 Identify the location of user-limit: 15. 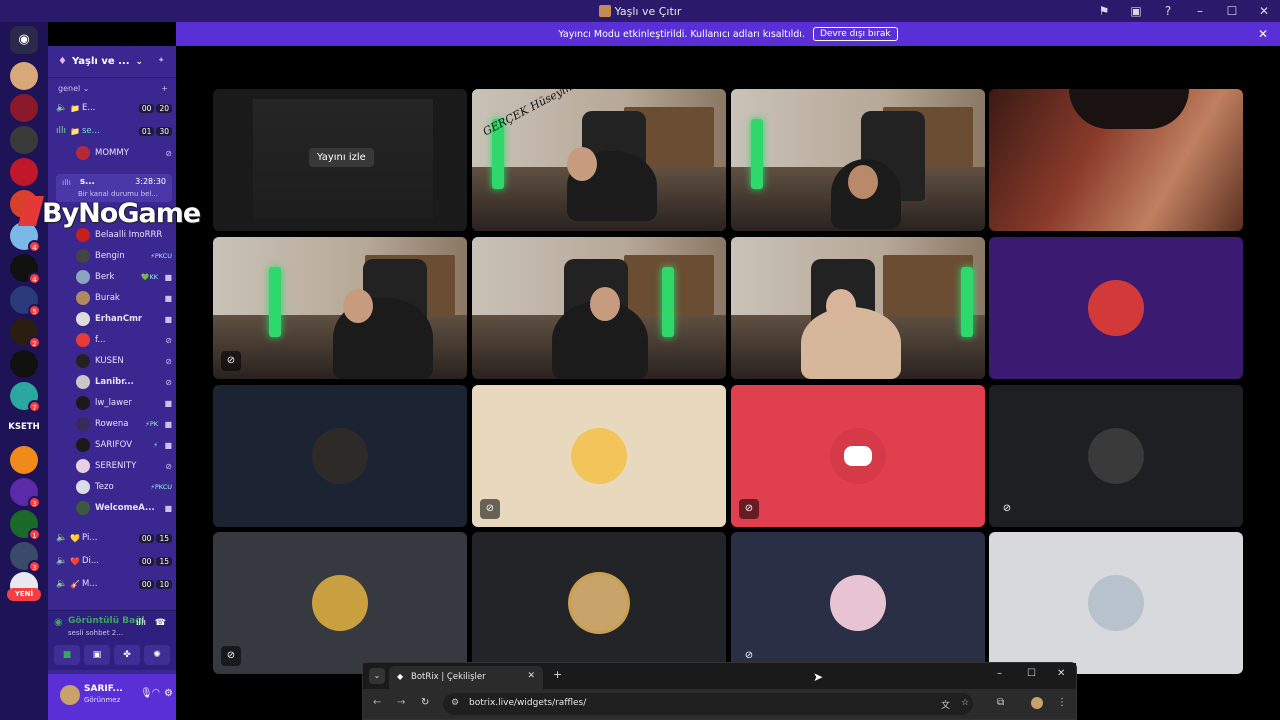
(164, 561).